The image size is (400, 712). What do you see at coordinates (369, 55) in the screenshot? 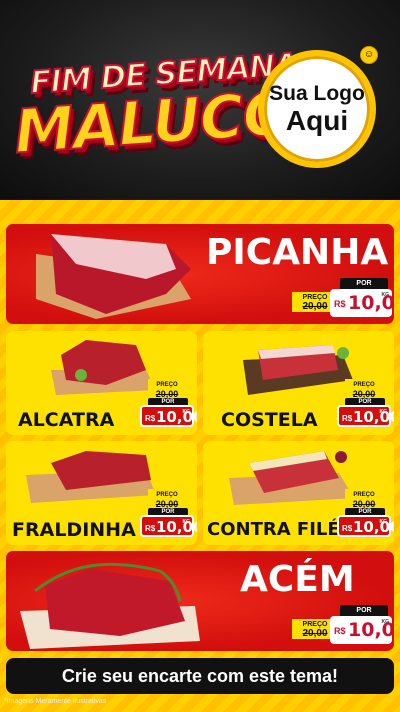
I see `wink-emoji-icon: ☺` at bounding box center [369, 55].